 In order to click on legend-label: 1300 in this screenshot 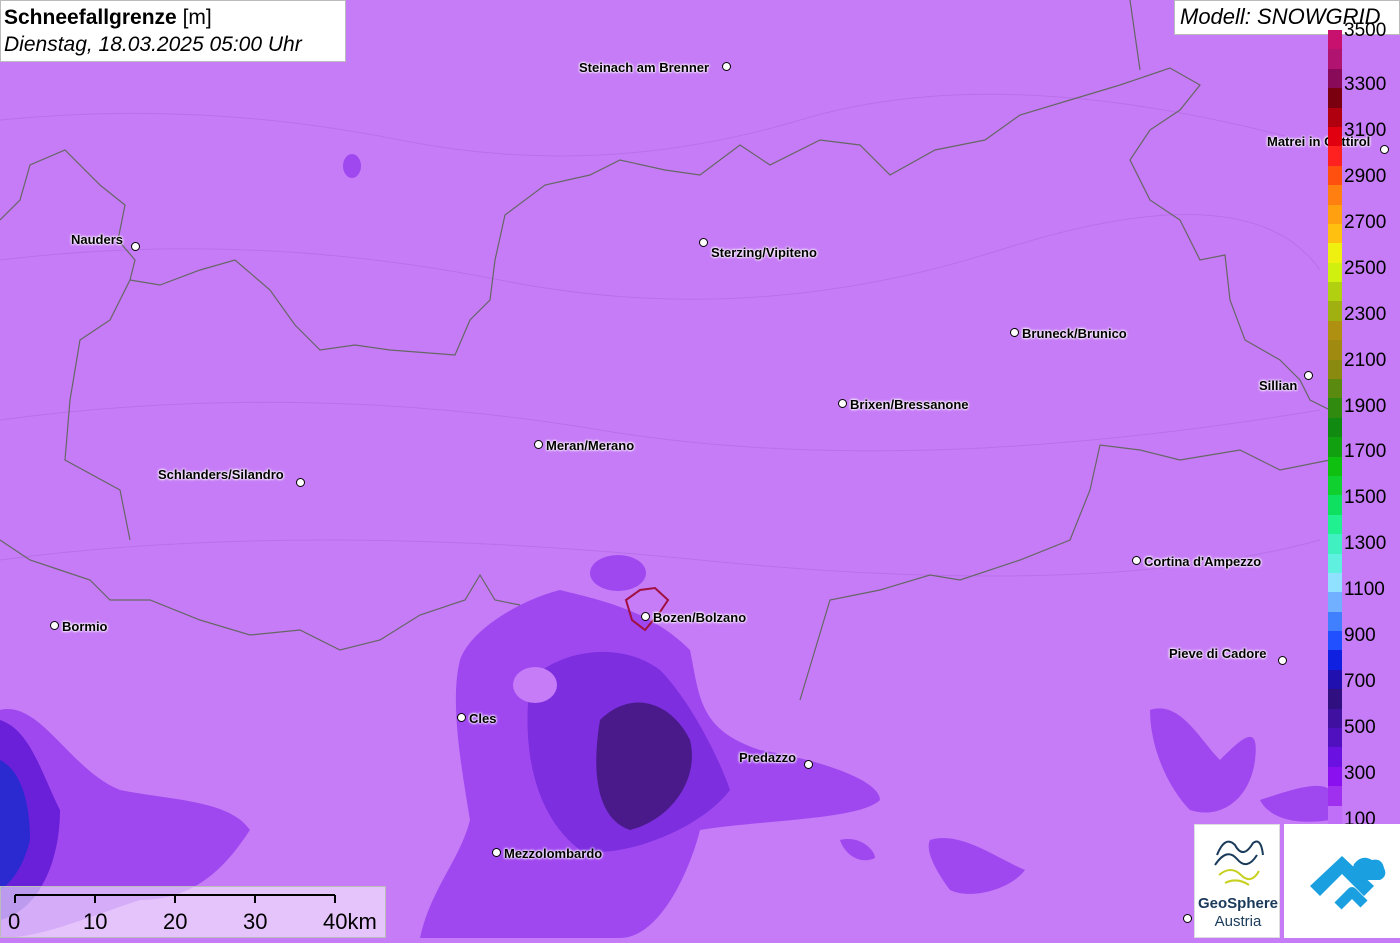, I will do `click(1365, 544)`.